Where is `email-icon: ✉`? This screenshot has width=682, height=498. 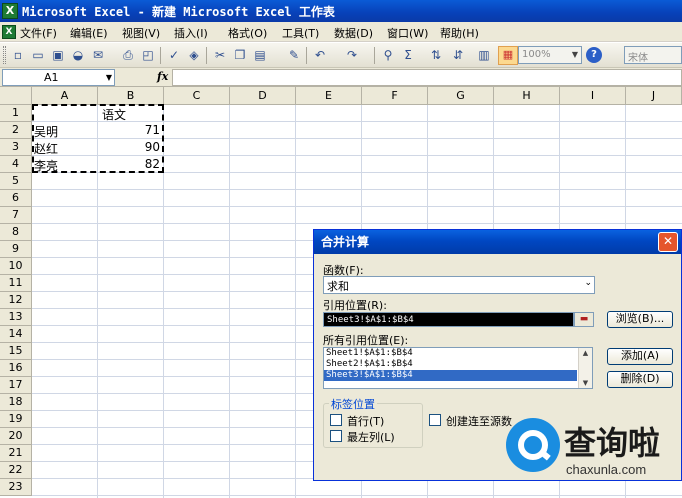 email-icon: ✉ is located at coordinates (98, 55).